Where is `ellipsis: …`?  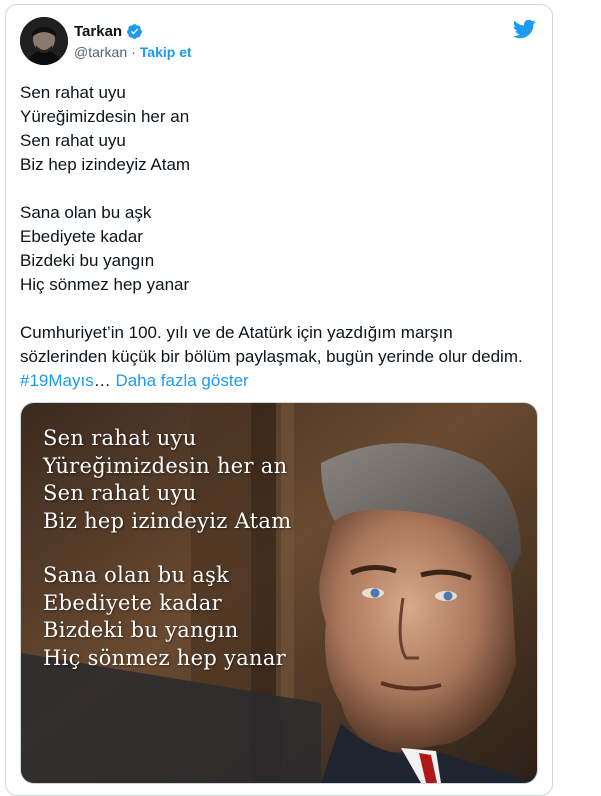
ellipsis: … is located at coordinates (102, 380).